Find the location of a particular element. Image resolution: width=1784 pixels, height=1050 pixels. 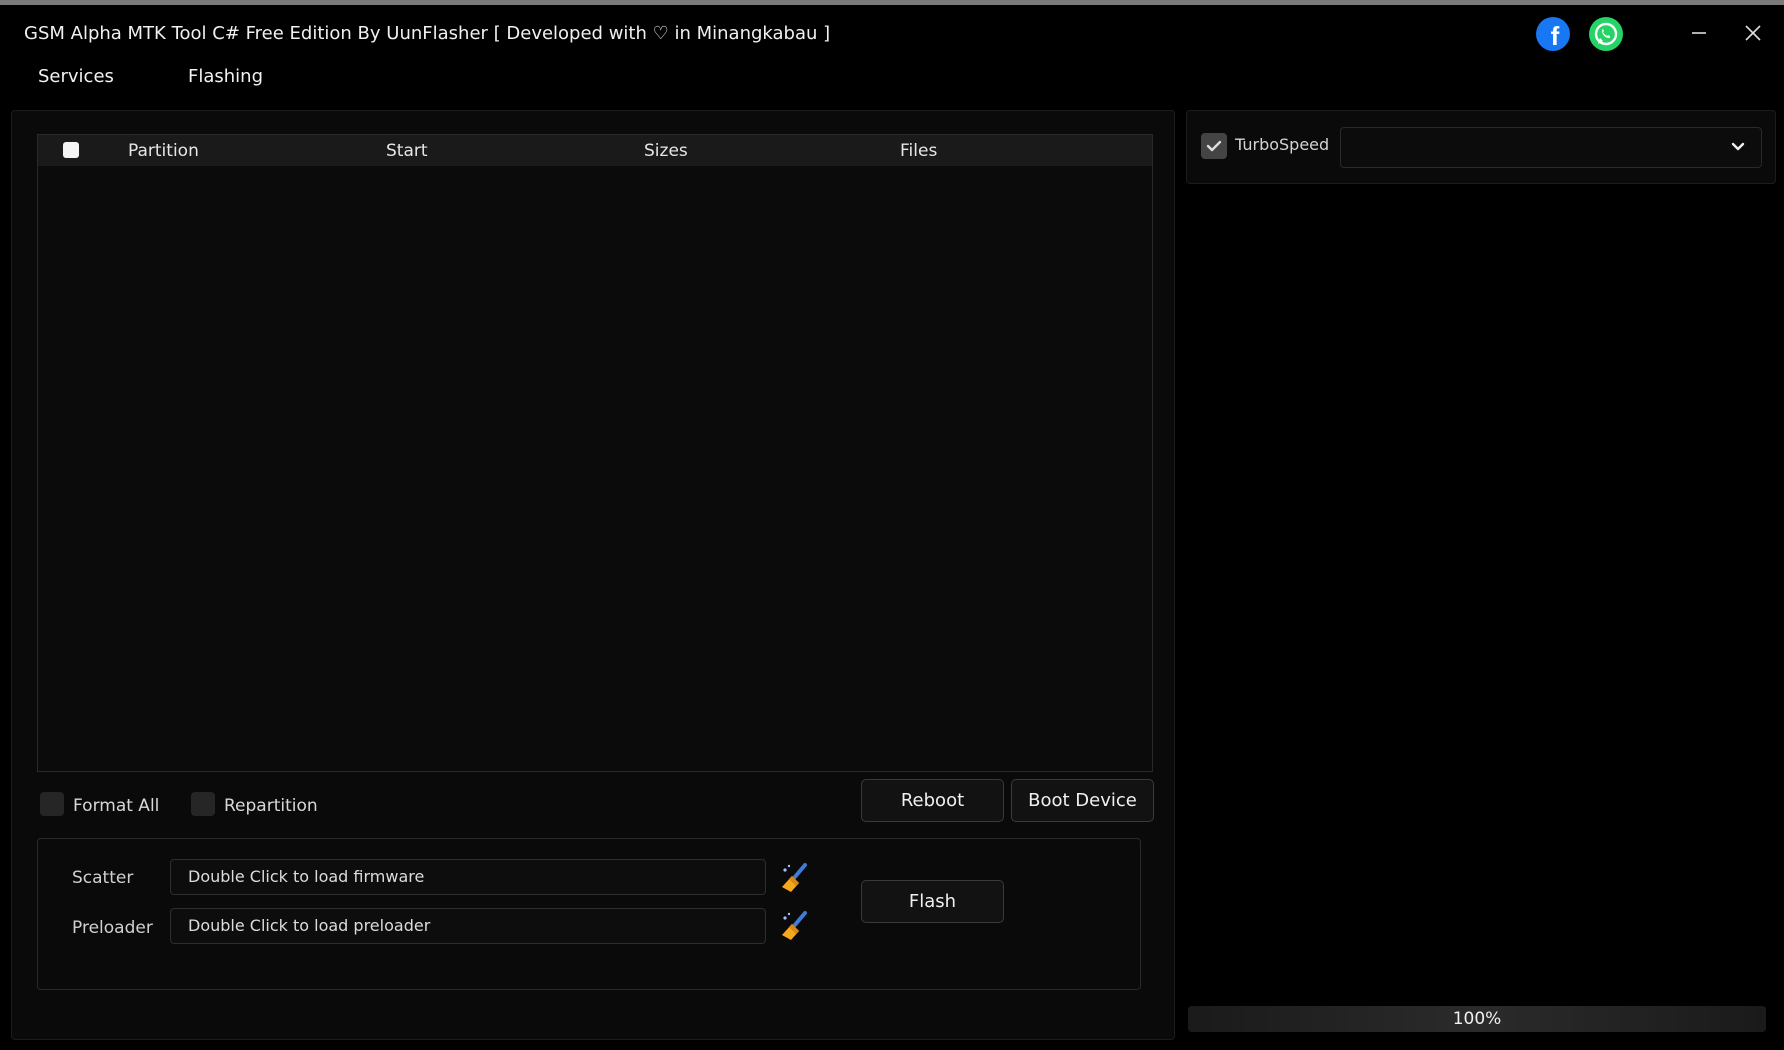

repartition-label: Repartition is located at coordinates (271, 806).